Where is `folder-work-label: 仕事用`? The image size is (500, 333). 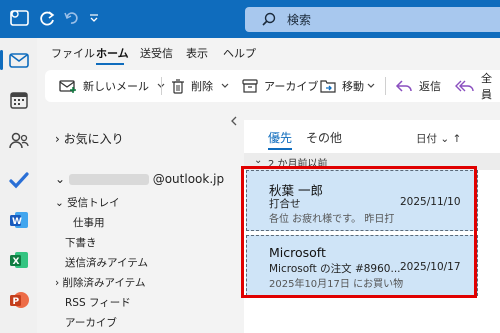
folder-work-label: 仕事用 is located at coordinates (89, 223).